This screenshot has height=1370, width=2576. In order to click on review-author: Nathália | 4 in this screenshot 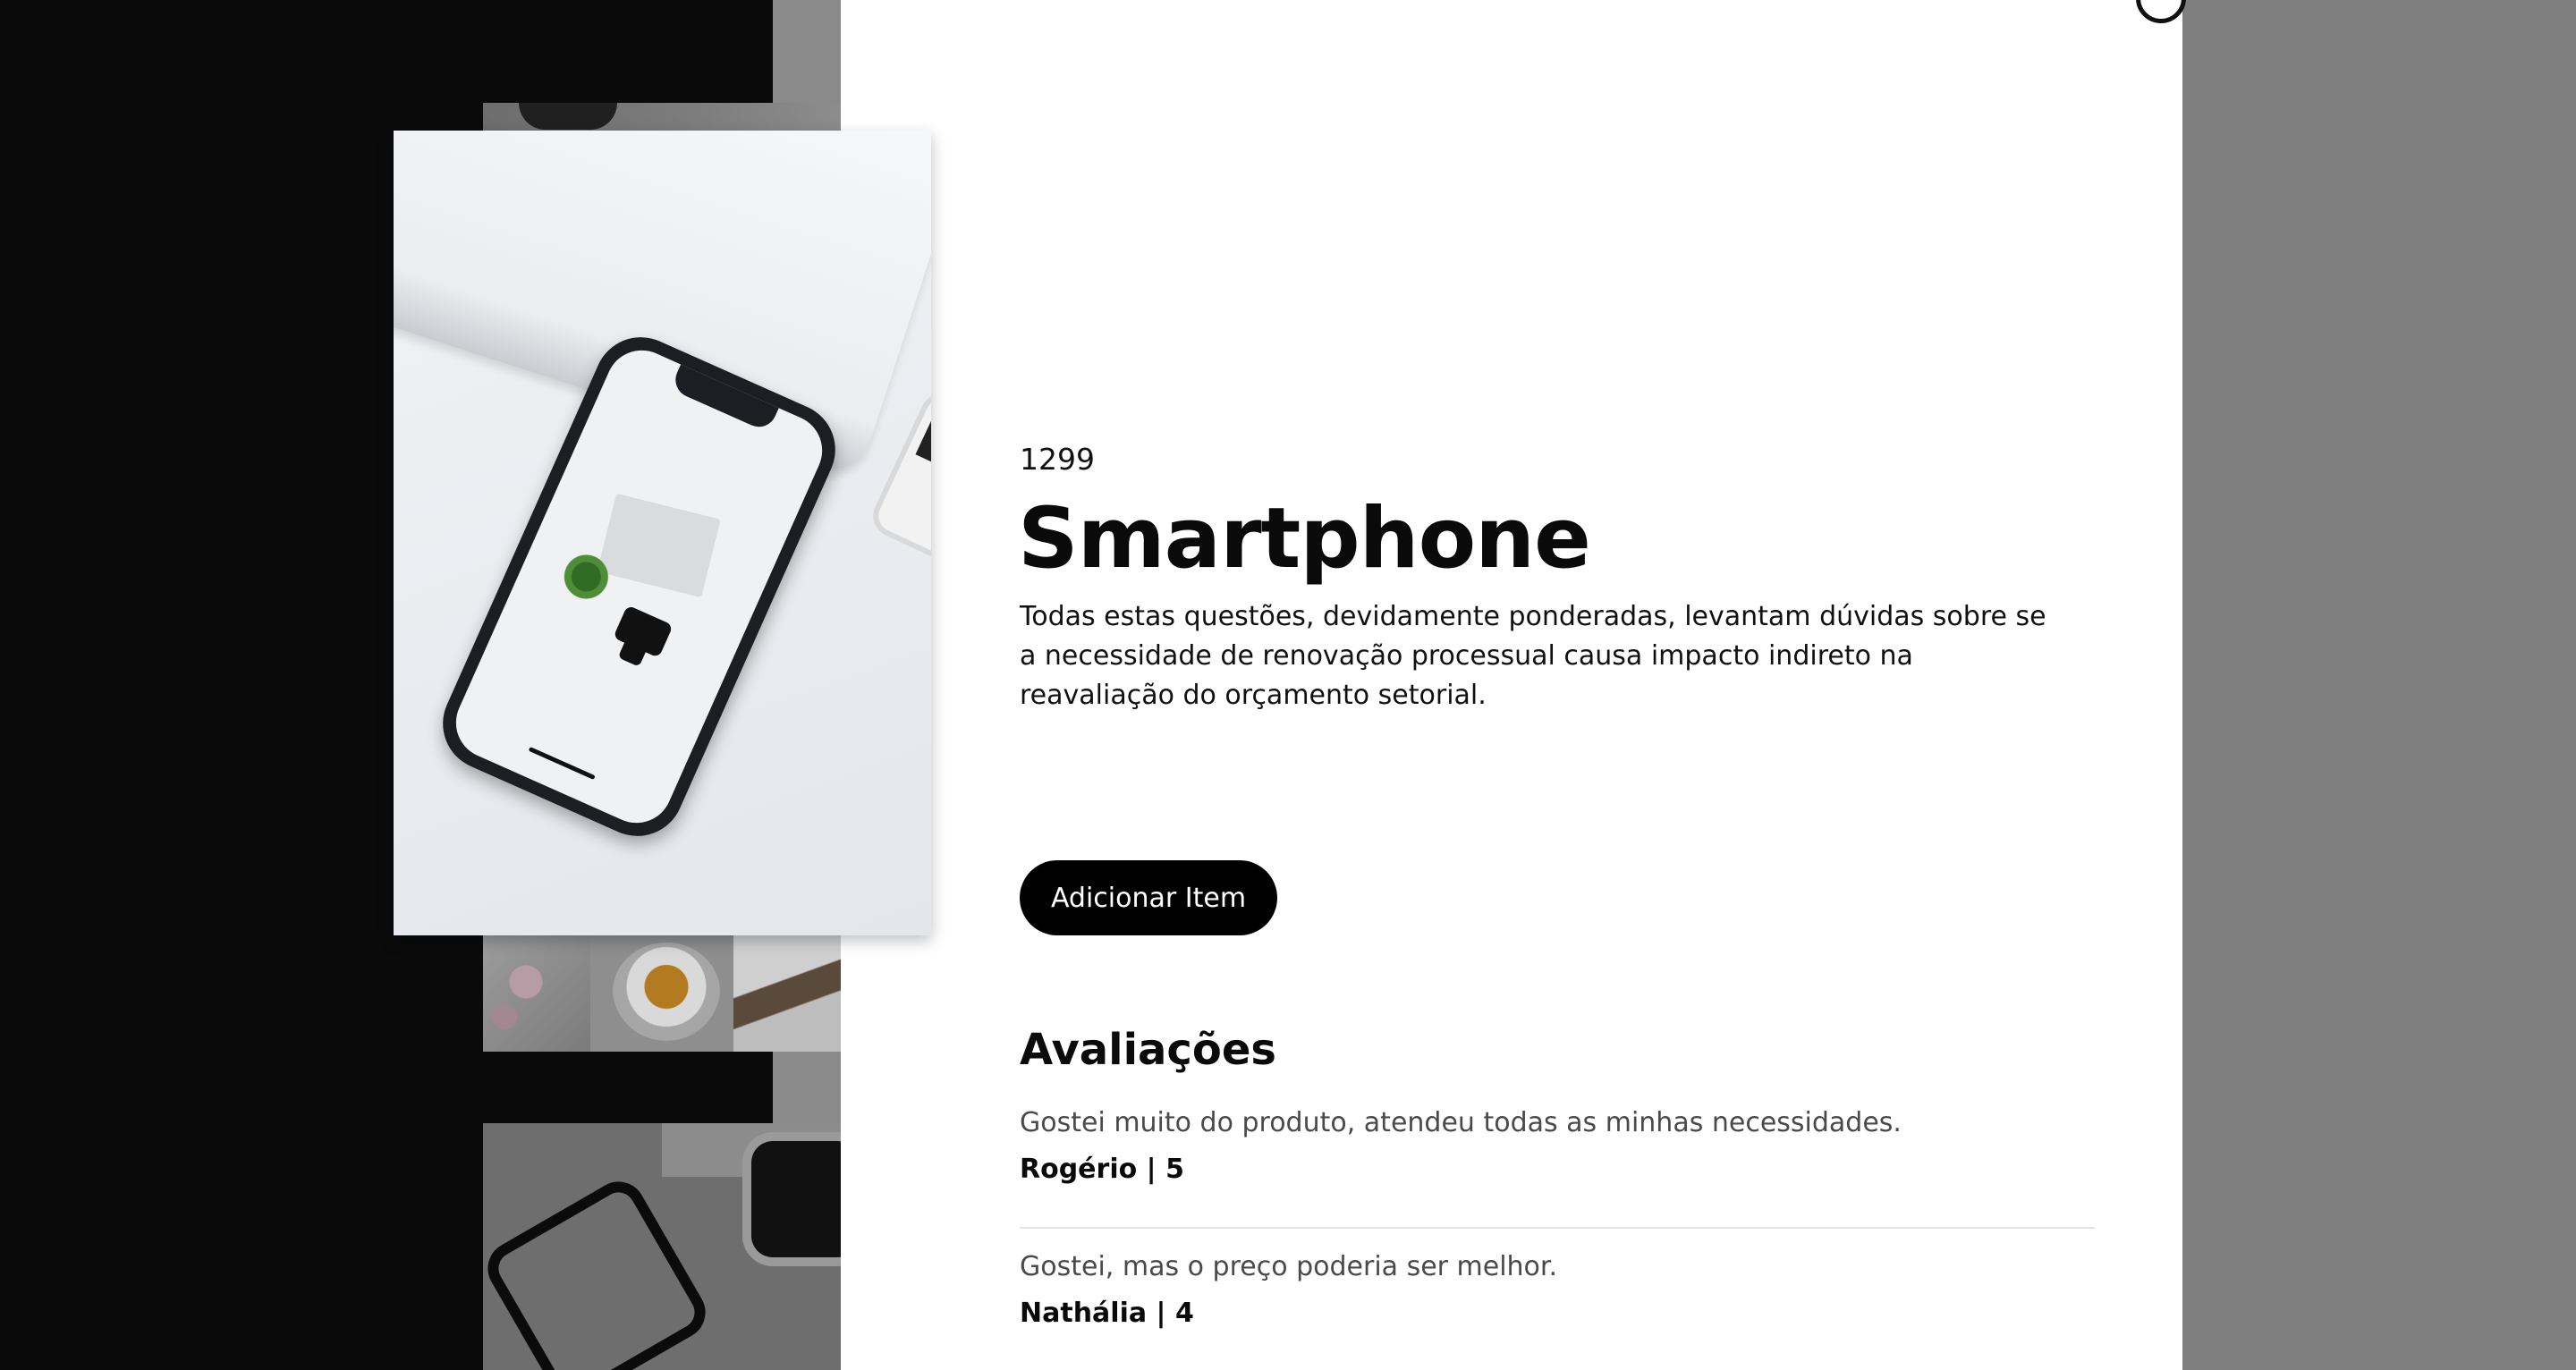, I will do `click(1107, 1313)`.